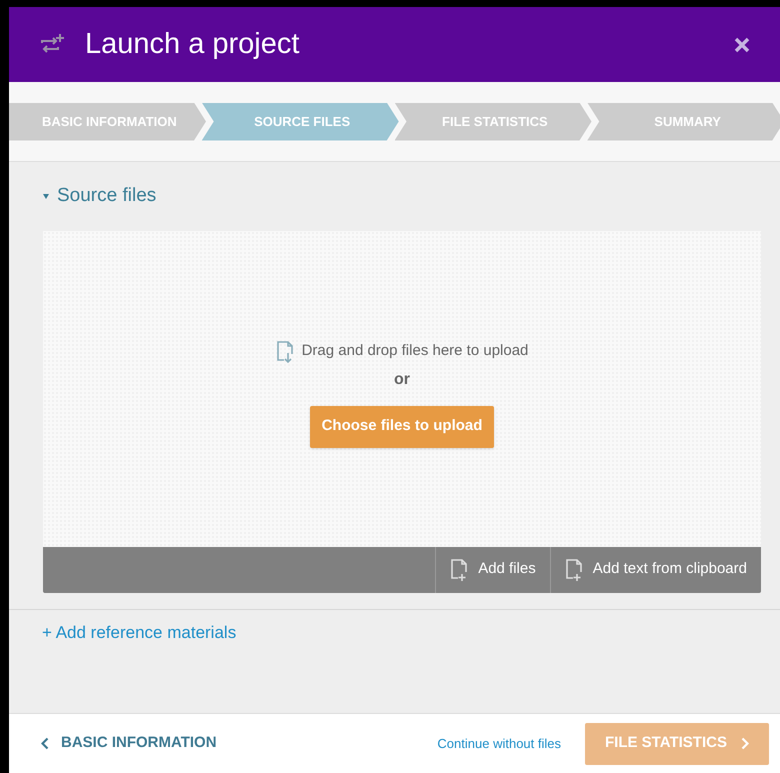 The width and height of the screenshot is (780, 773). What do you see at coordinates (492, 569) in the screenshot?
I see `toolbar-button: Add files` at bounding box center [492, 569].